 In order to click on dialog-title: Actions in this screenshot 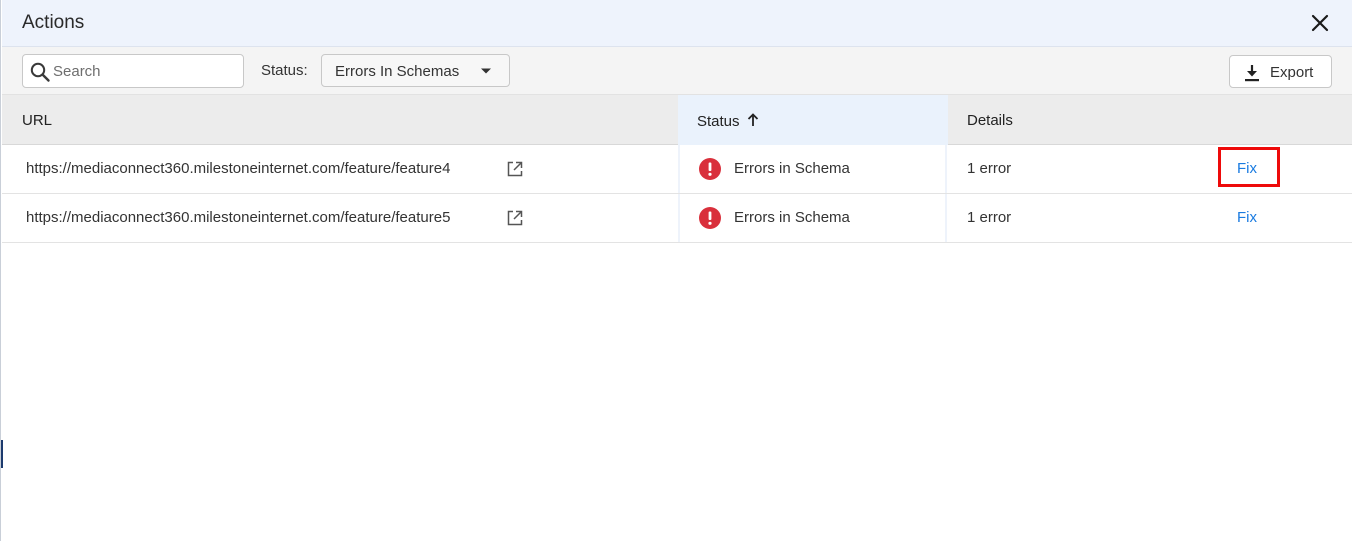, I will do `click(53, 22)`.